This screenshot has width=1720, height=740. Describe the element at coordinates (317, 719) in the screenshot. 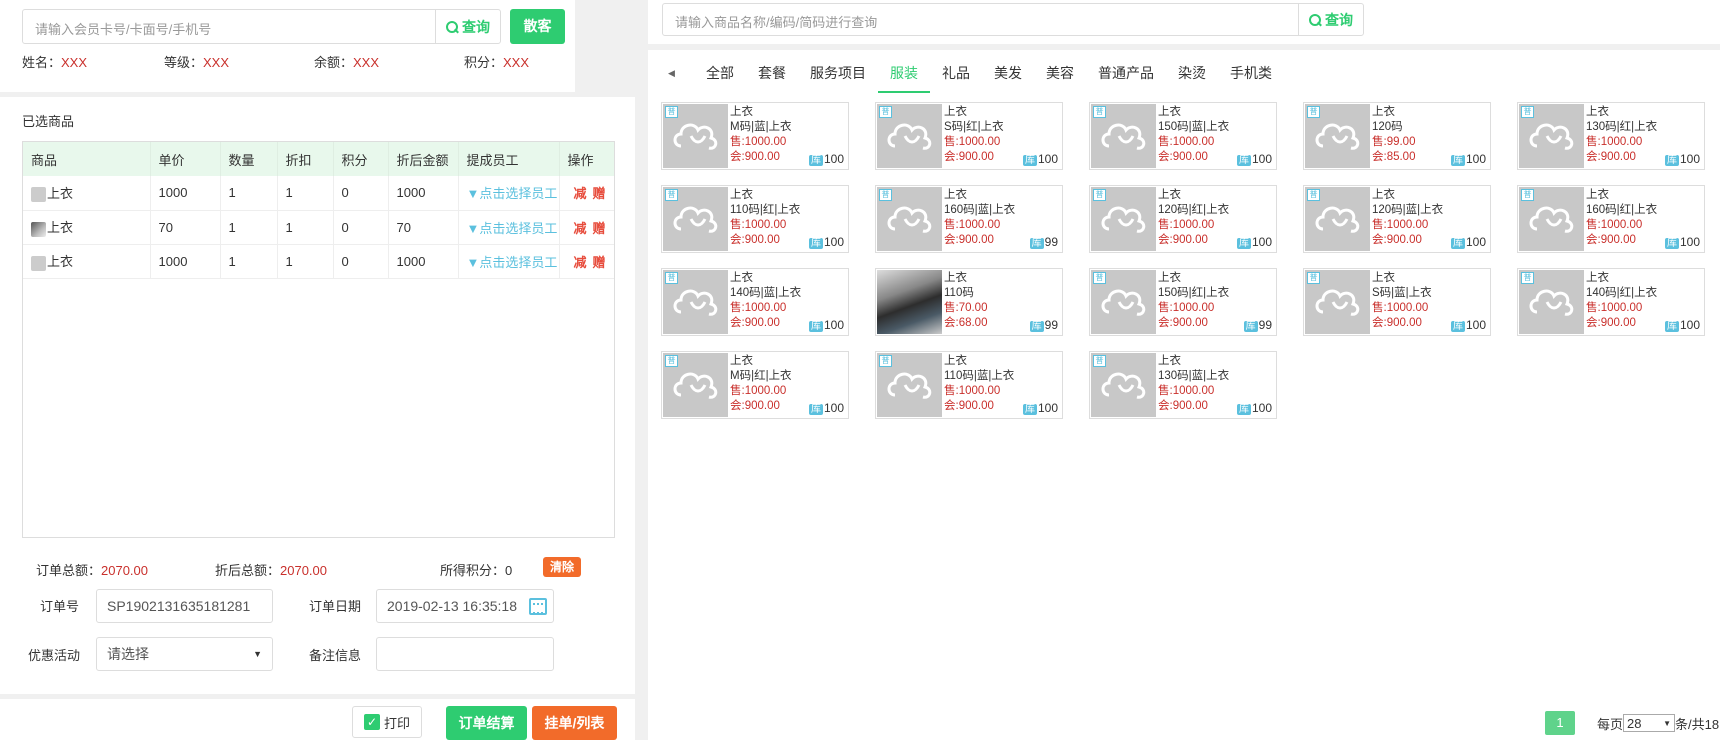

I see `order-footer: ✓ 打印 订单结算 挂单/列表` at that location.